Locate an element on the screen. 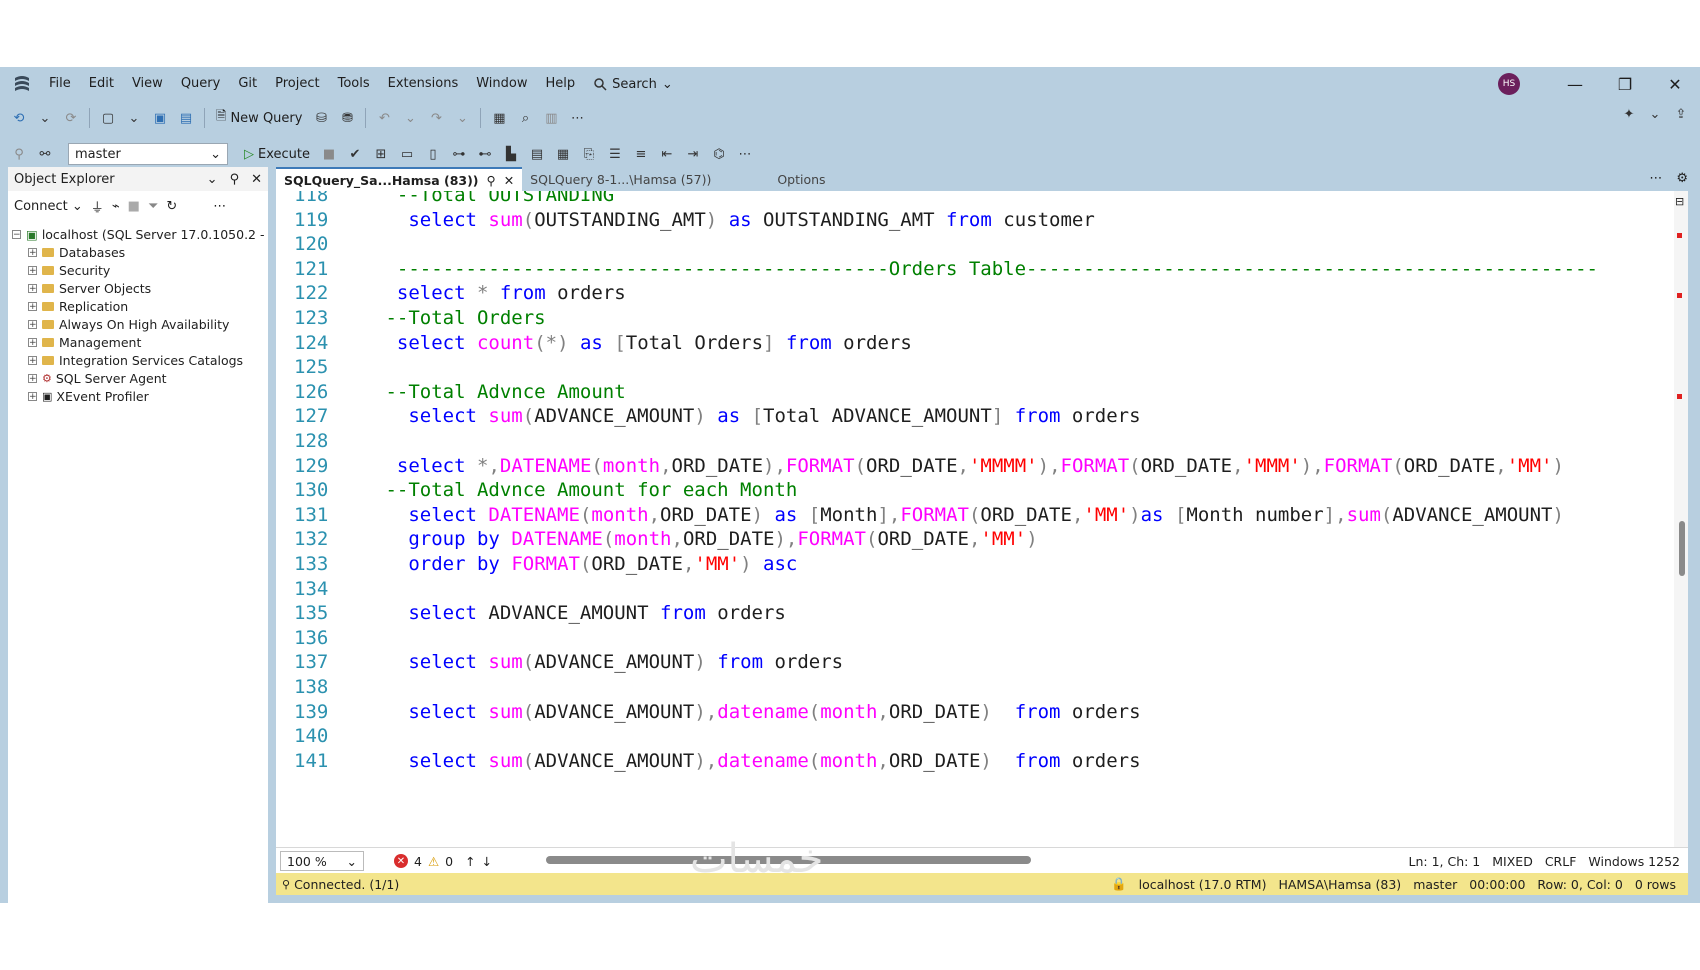 The image size is (1700, 970). arrow-up-icon: ↑ is located at coordinates (470, 861).